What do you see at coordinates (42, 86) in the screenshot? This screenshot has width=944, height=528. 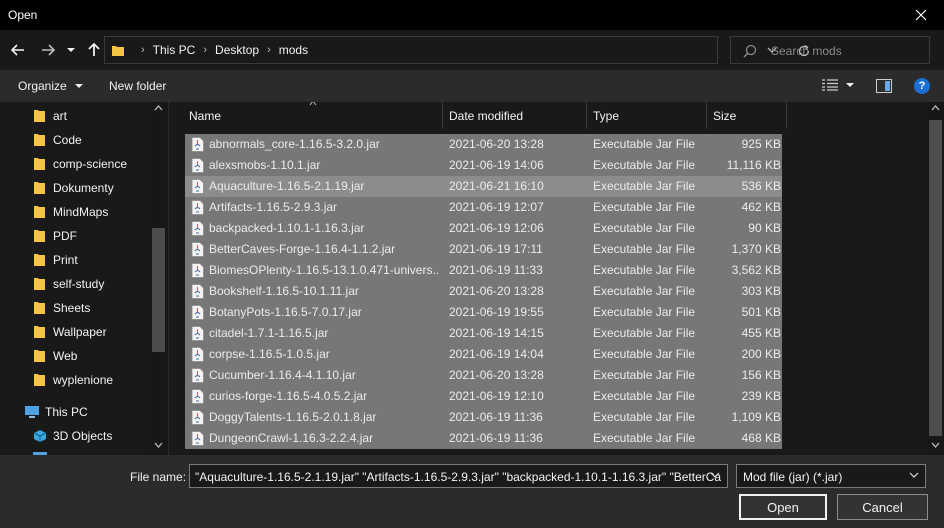 I see `organize-label: Organize` at bounding box center [42, 86].